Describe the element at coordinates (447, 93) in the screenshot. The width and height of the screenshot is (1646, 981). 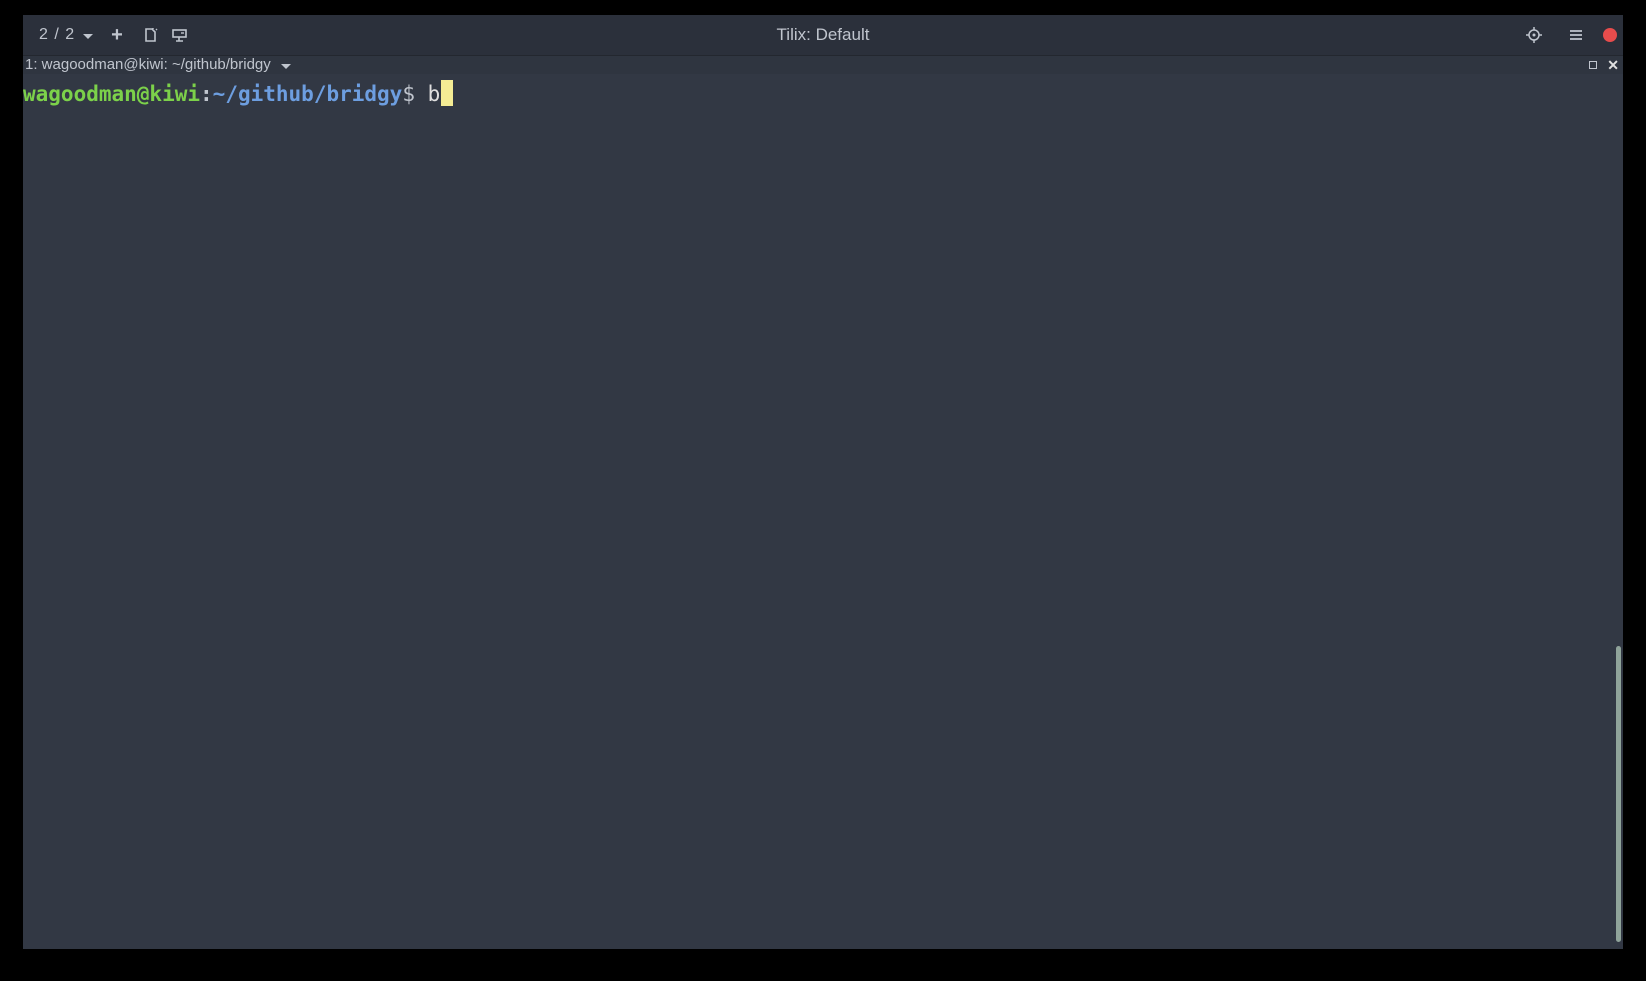
I see `text-cursor` at that location.